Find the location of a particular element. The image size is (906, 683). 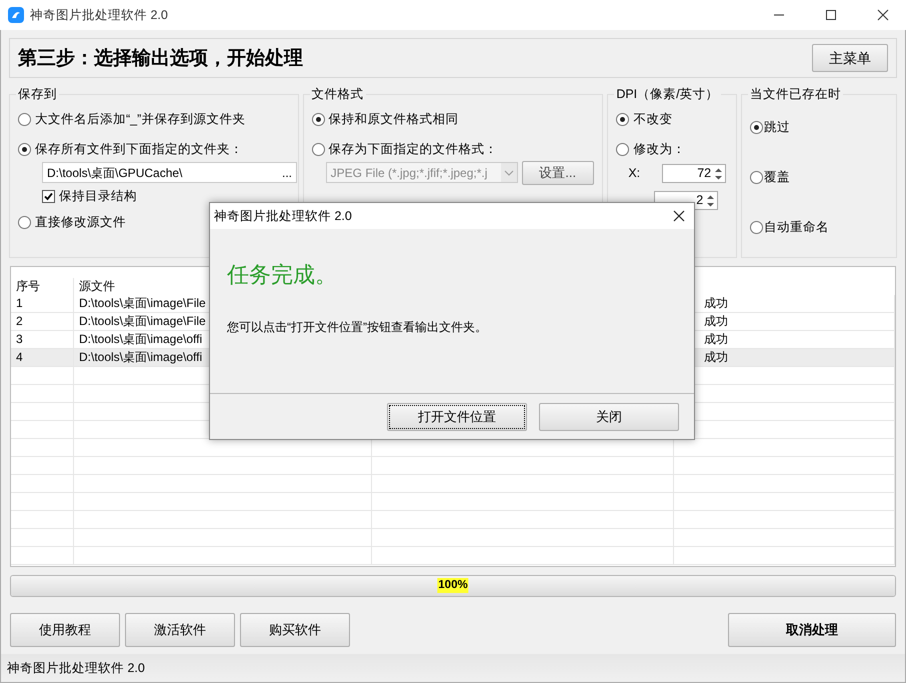

cancel-button: 取消处理 is located at coordinates (812, 630).